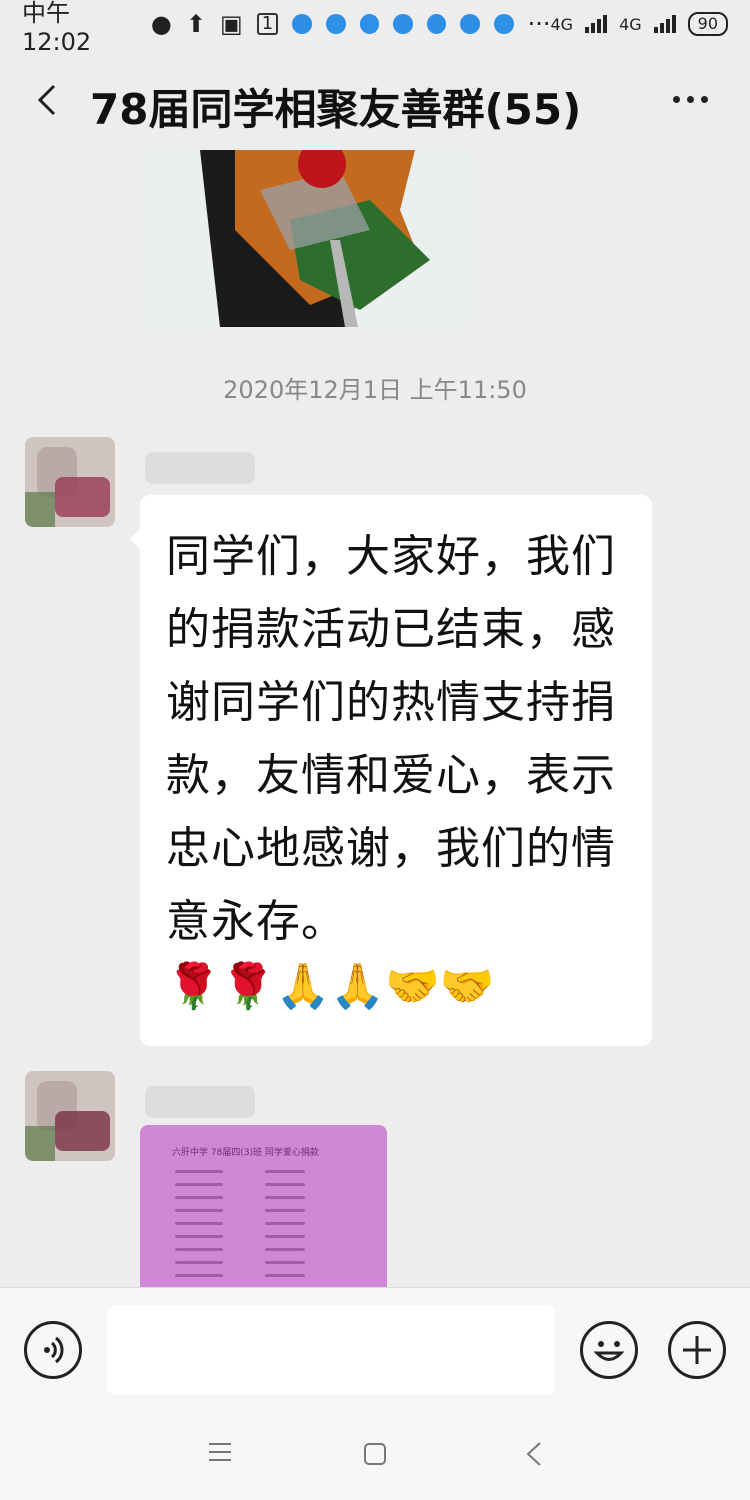  What do you see at coordinates (330, 986) in the screenshot?
I see `message-emojis: 🌹🌹🙏🙏🤝🤝` at bounding box center [330, 986].